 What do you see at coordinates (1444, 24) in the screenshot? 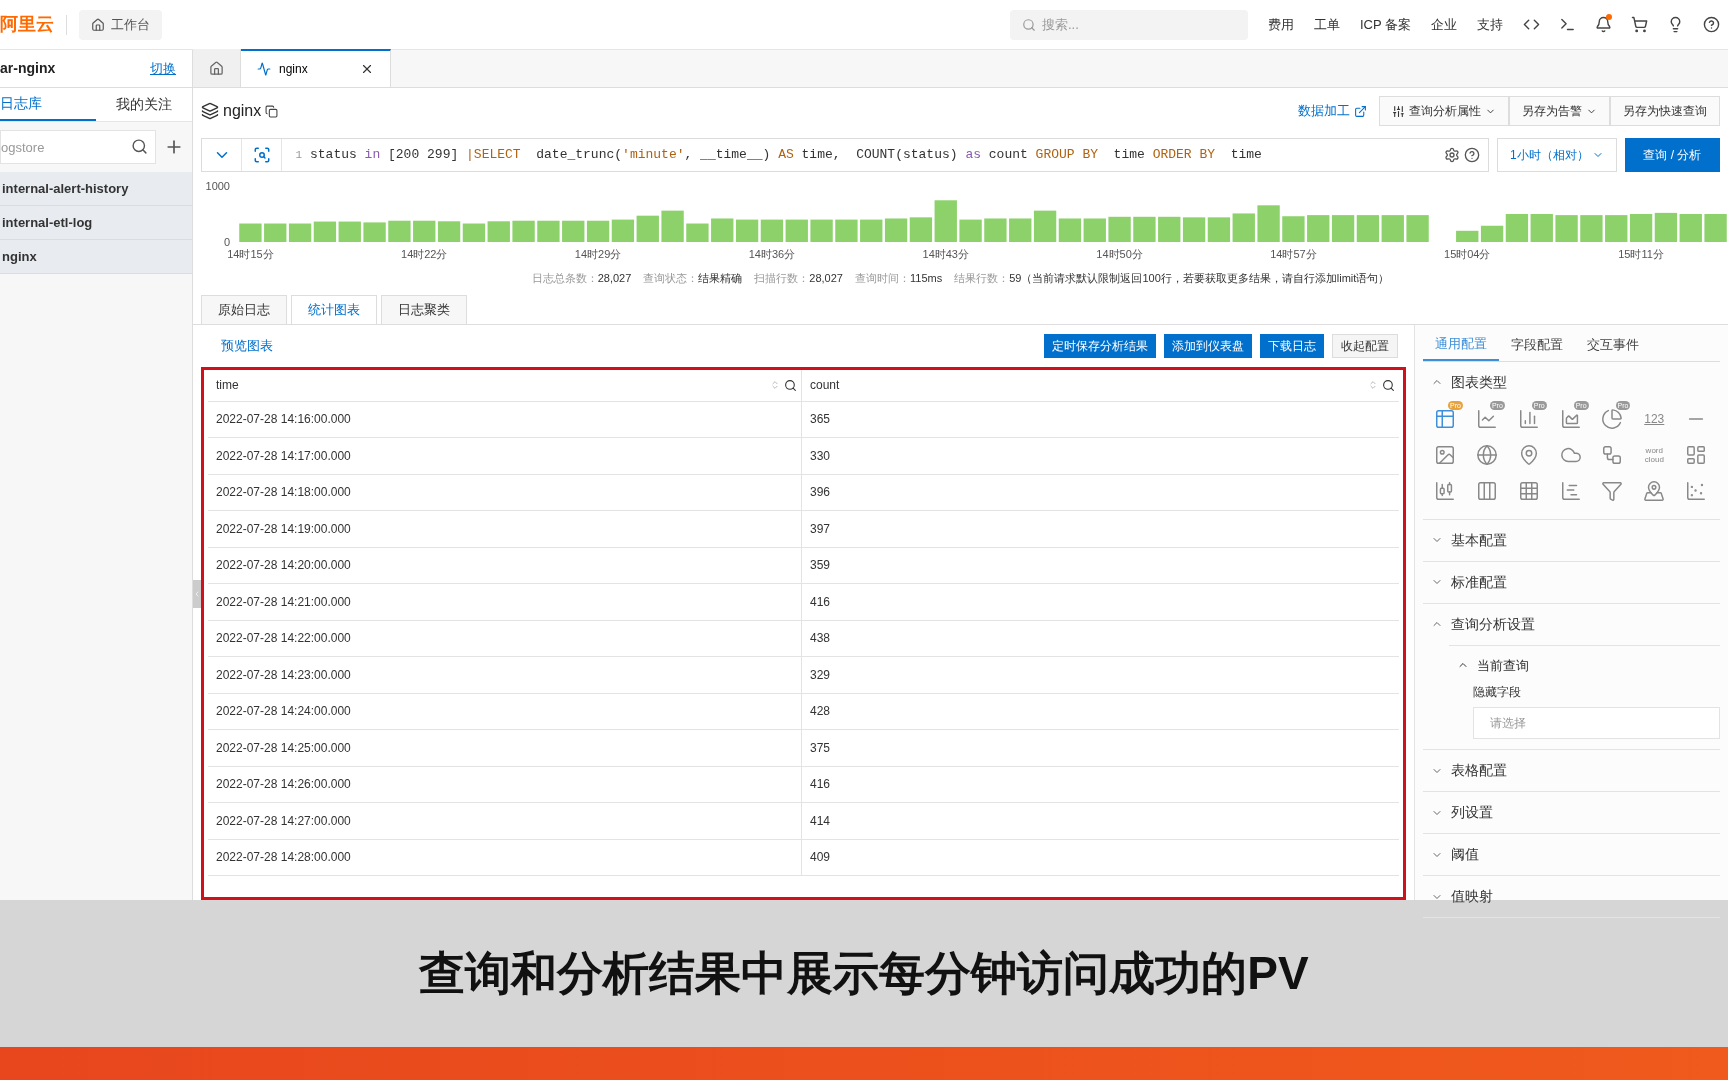
I see `nav-link: 企业` at bounding box center [1444, 24].